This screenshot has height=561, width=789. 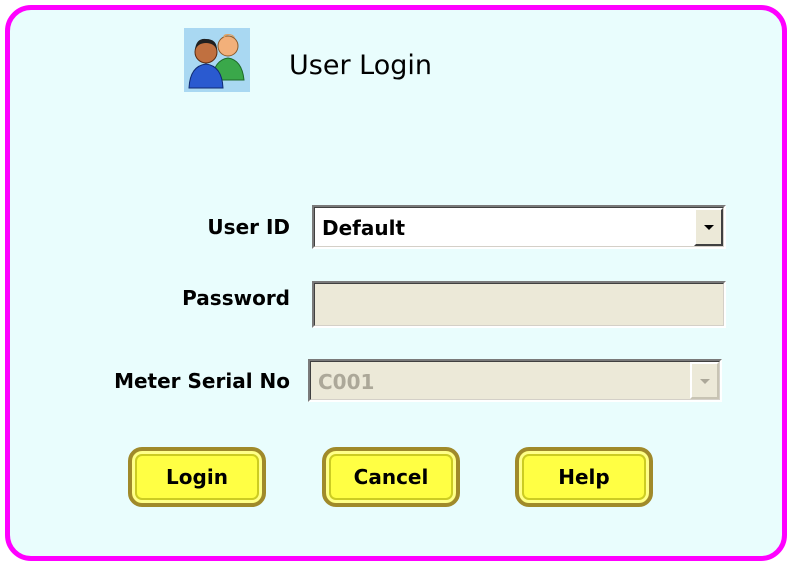 What do you see at coordinates (360, 65) in the screenshot?
I see `dialog-title: User Login` at bounding box center [360, 65].